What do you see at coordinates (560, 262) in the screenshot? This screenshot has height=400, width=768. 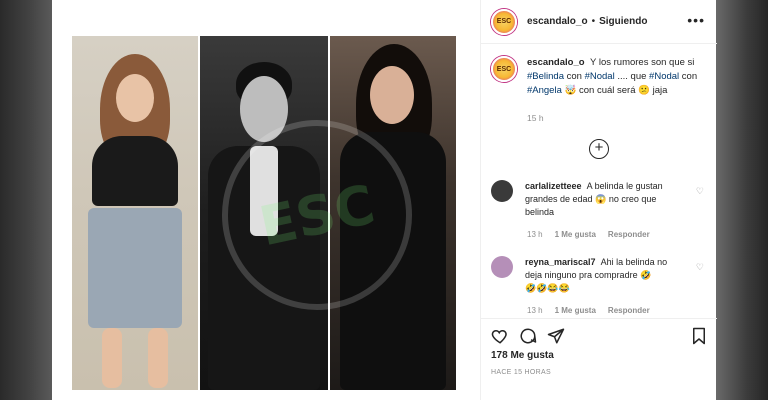 I see `commenter-username: reyna_mariscal7` at bounding box center [560, 262].